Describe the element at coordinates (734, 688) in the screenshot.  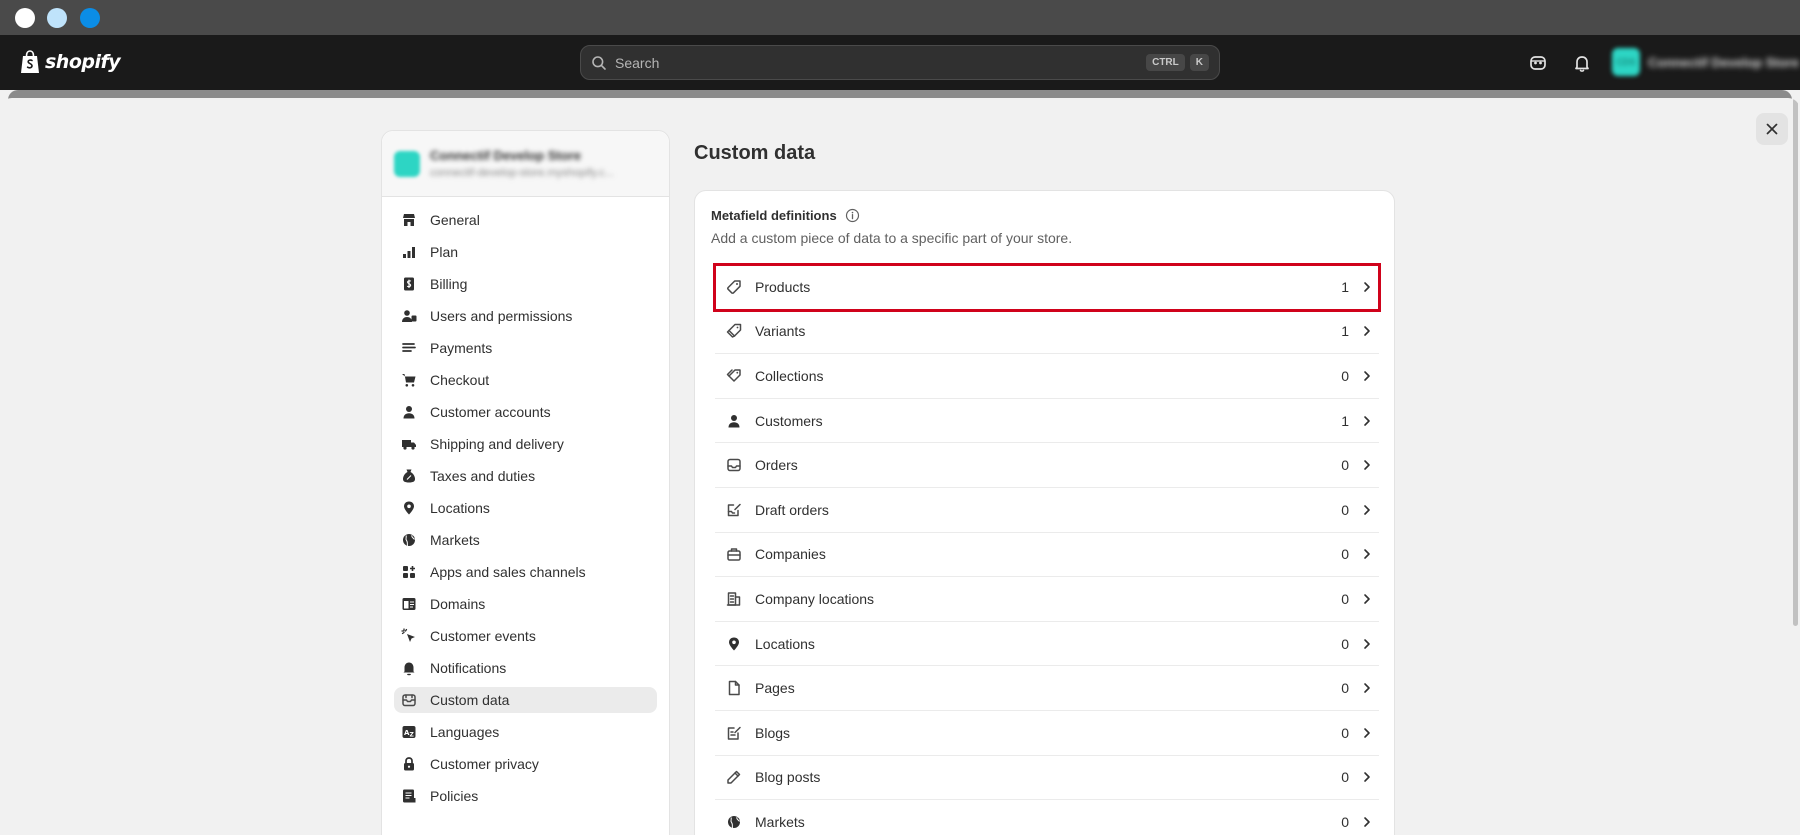
I see `page-icon` at that location.